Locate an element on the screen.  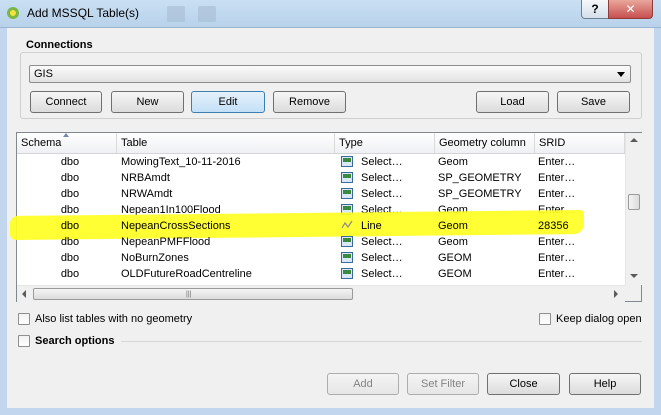
column-header-schema: Schema is located at coordinates (67, 143).